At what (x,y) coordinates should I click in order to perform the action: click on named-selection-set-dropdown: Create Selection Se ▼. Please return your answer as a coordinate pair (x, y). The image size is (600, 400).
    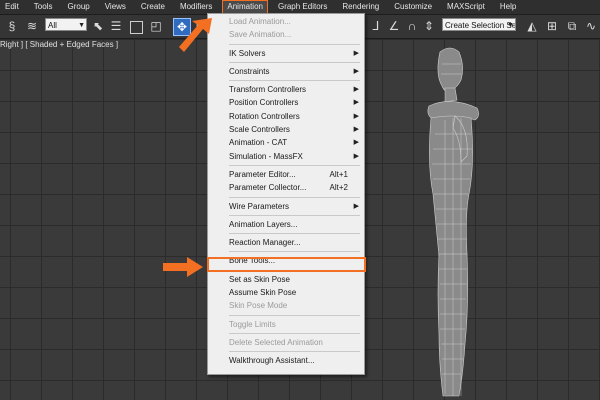
    Looking at the image, I should click on (479, 24).